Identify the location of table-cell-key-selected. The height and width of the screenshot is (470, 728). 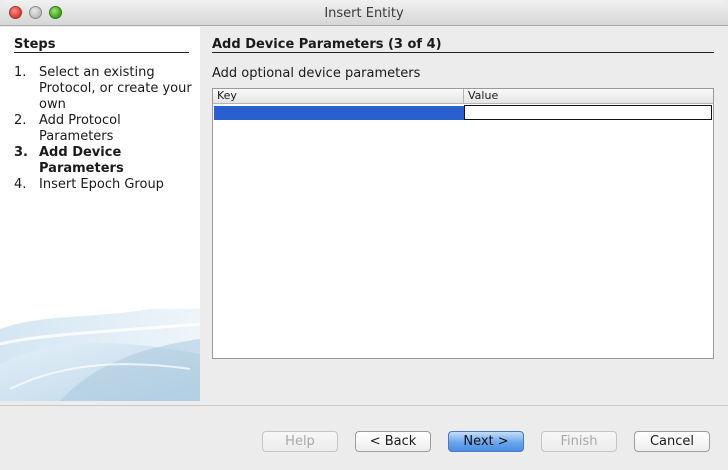
(339, 113).